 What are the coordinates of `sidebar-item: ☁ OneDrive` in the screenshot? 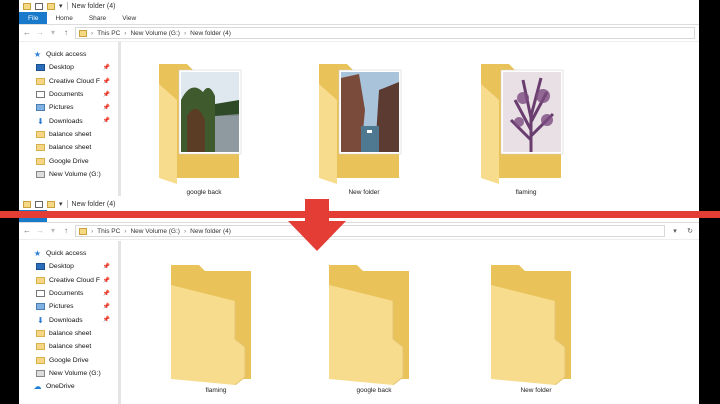 It's located at (67, 386).